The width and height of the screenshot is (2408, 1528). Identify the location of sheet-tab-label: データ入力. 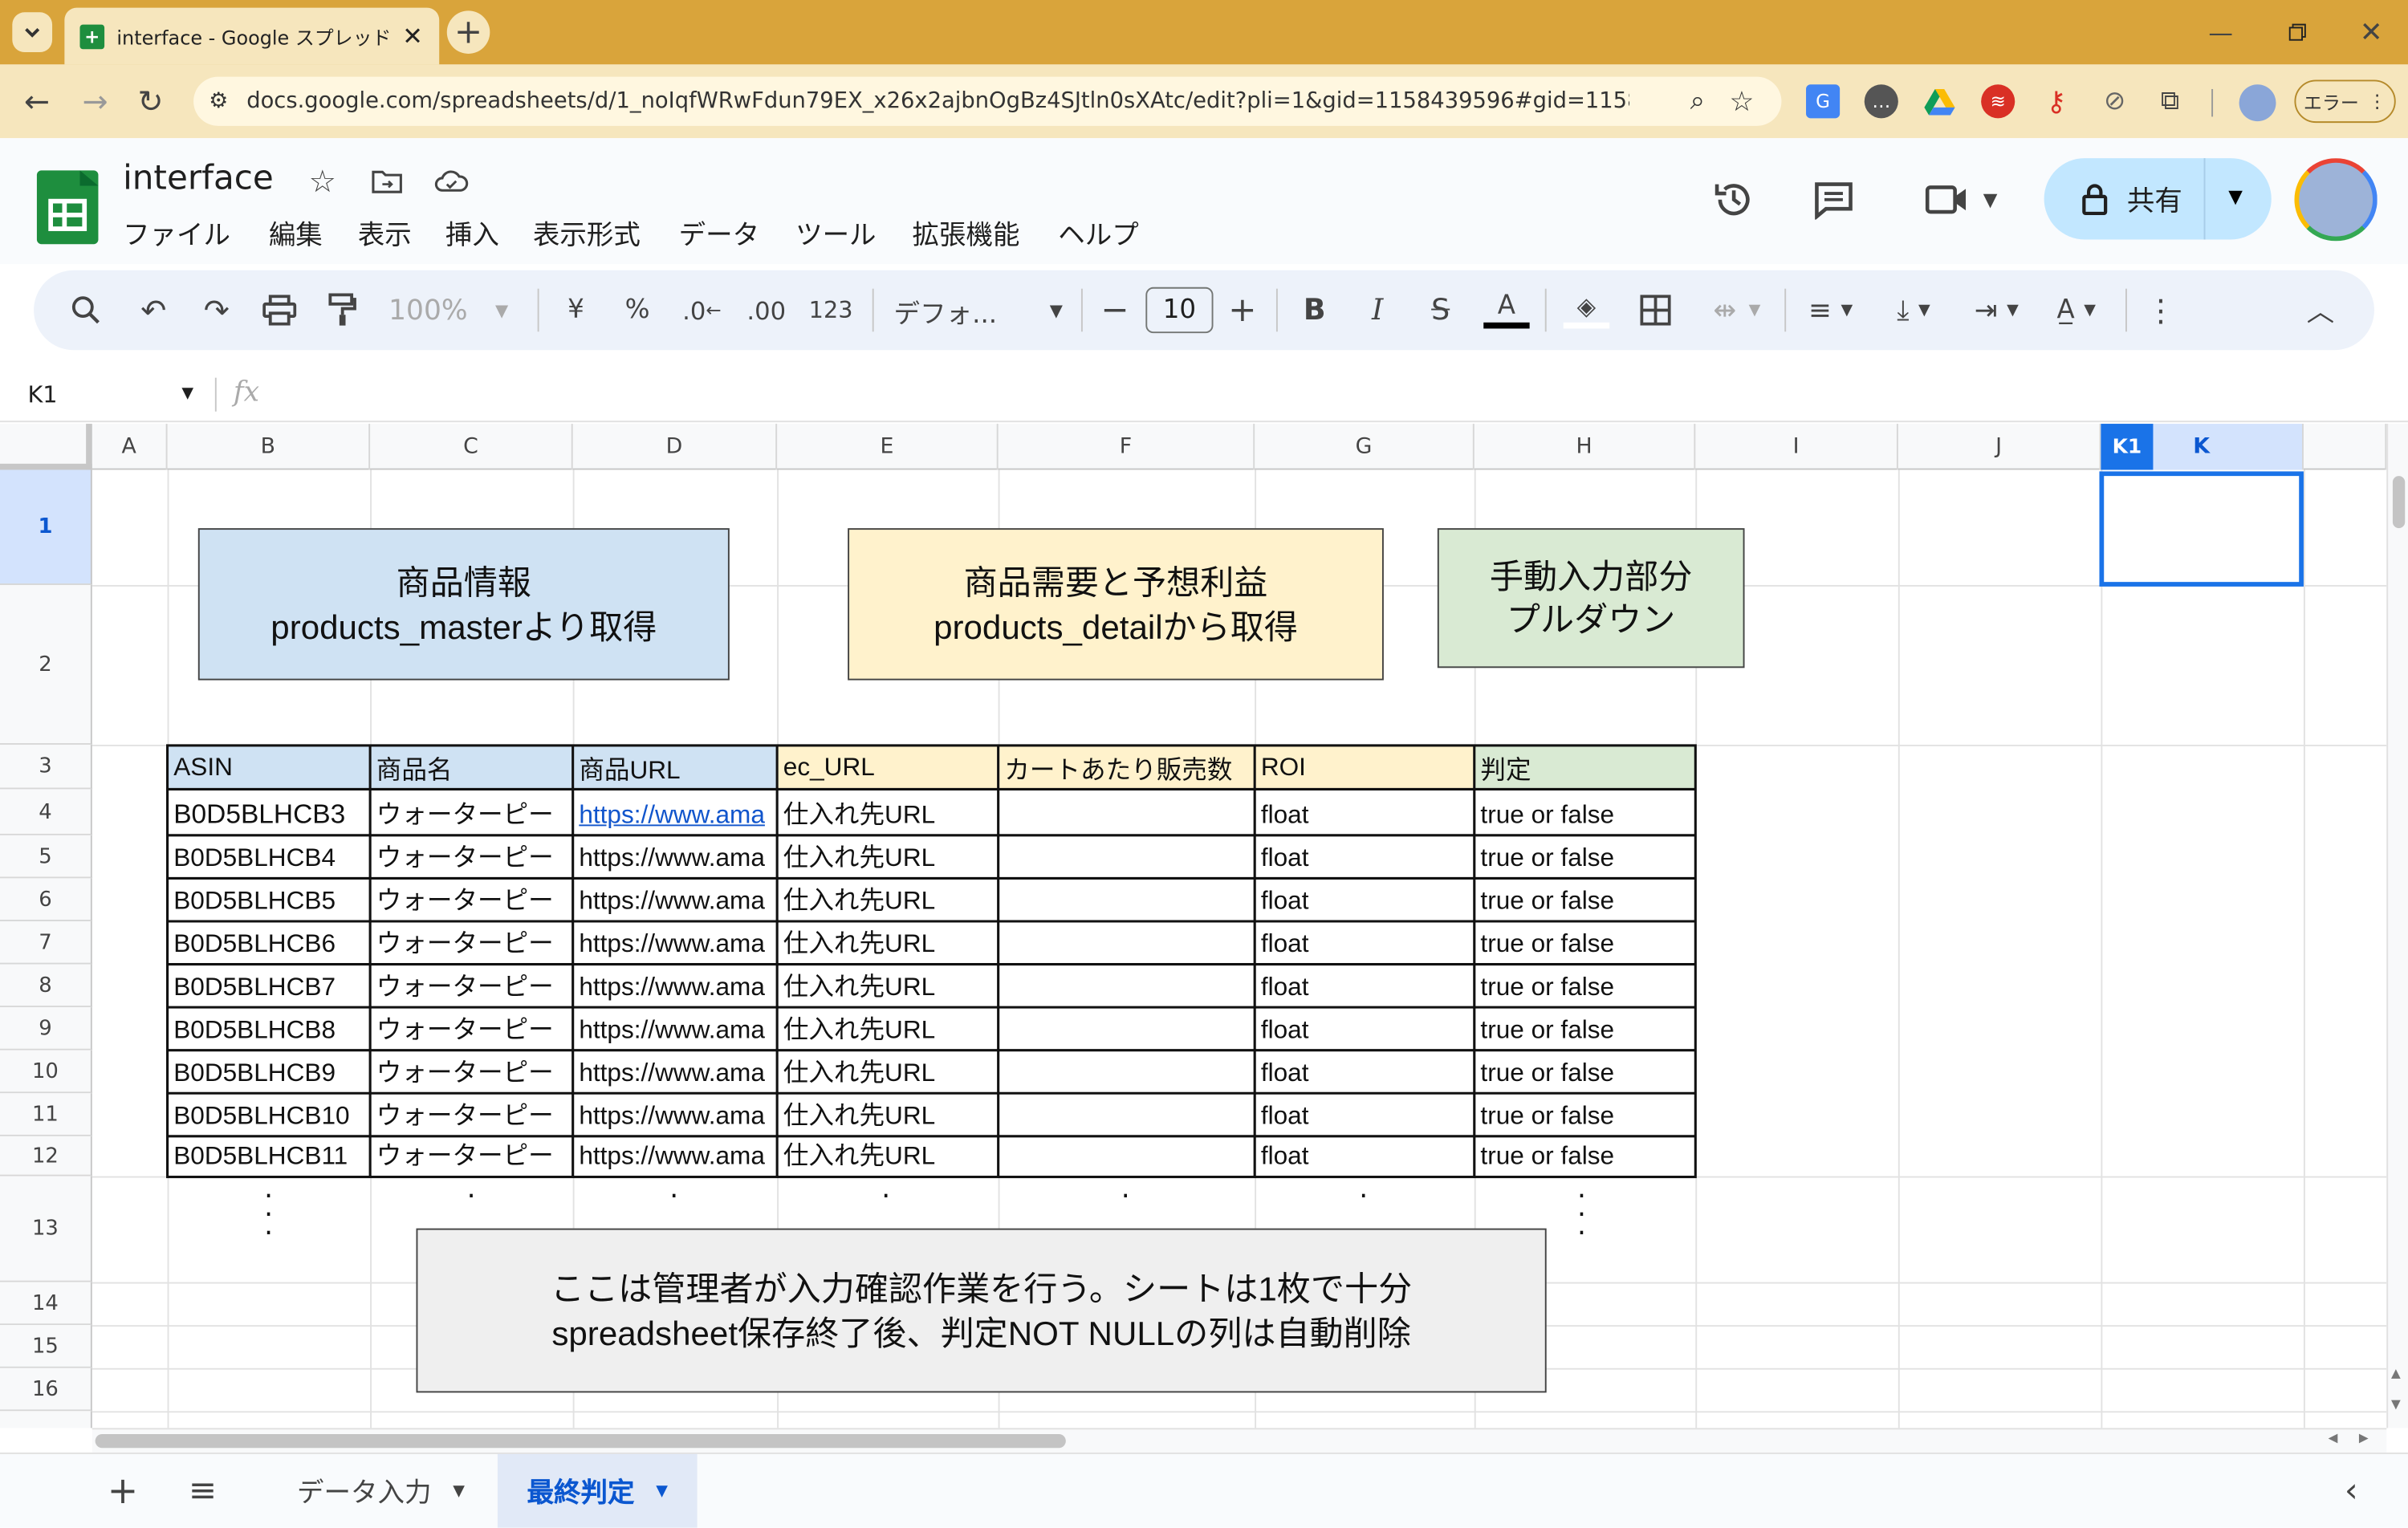
(364, 1493).